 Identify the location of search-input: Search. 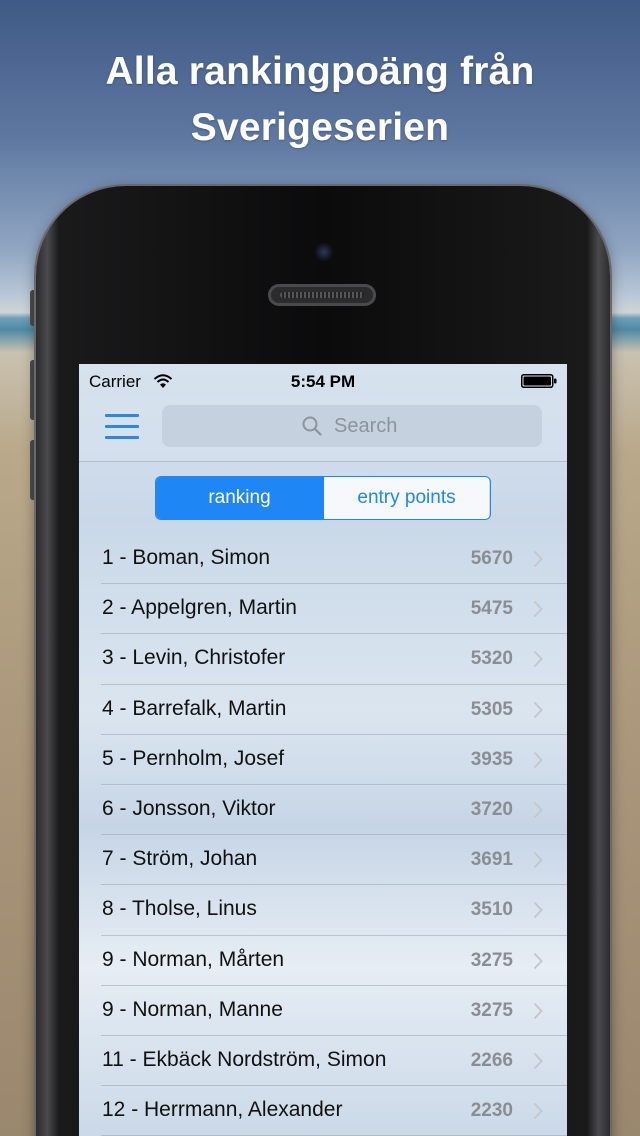
(352, 426).